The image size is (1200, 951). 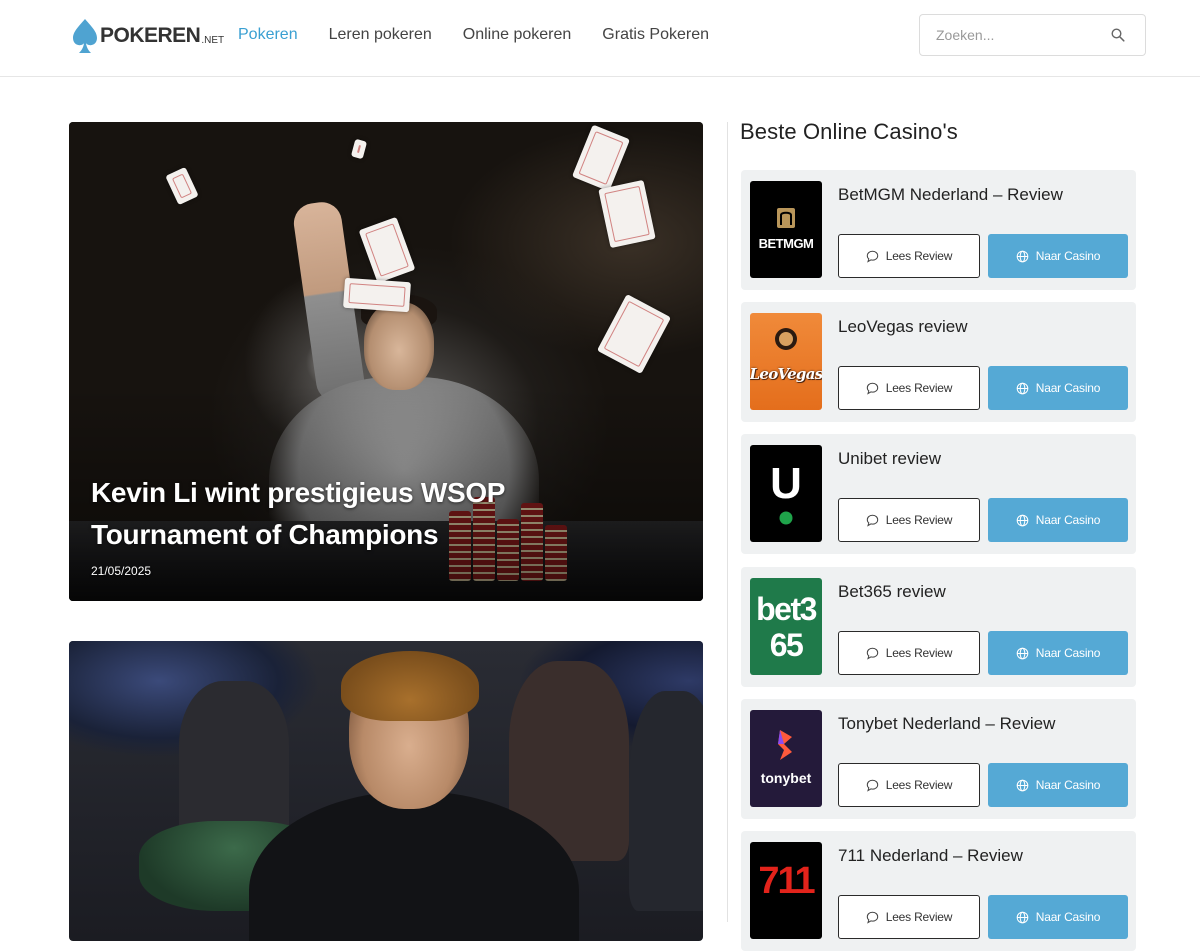 I want to click on nav-item-online-pokeren: Online pokeren, so click(x=517, y=35).